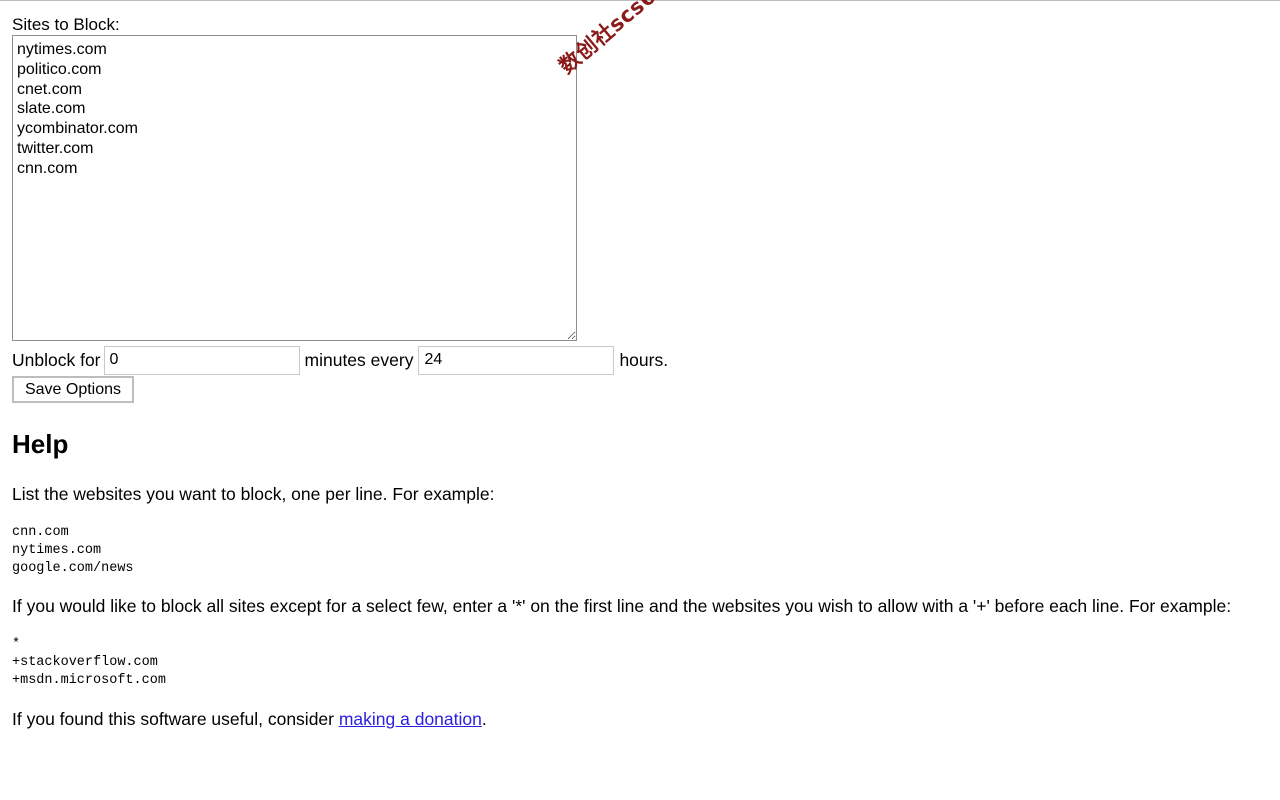 The height and width of the screenshot is (800, 1280). I want to click on block-example-code: cnn.com nytimes.com google.com/news, so click(73, 550).